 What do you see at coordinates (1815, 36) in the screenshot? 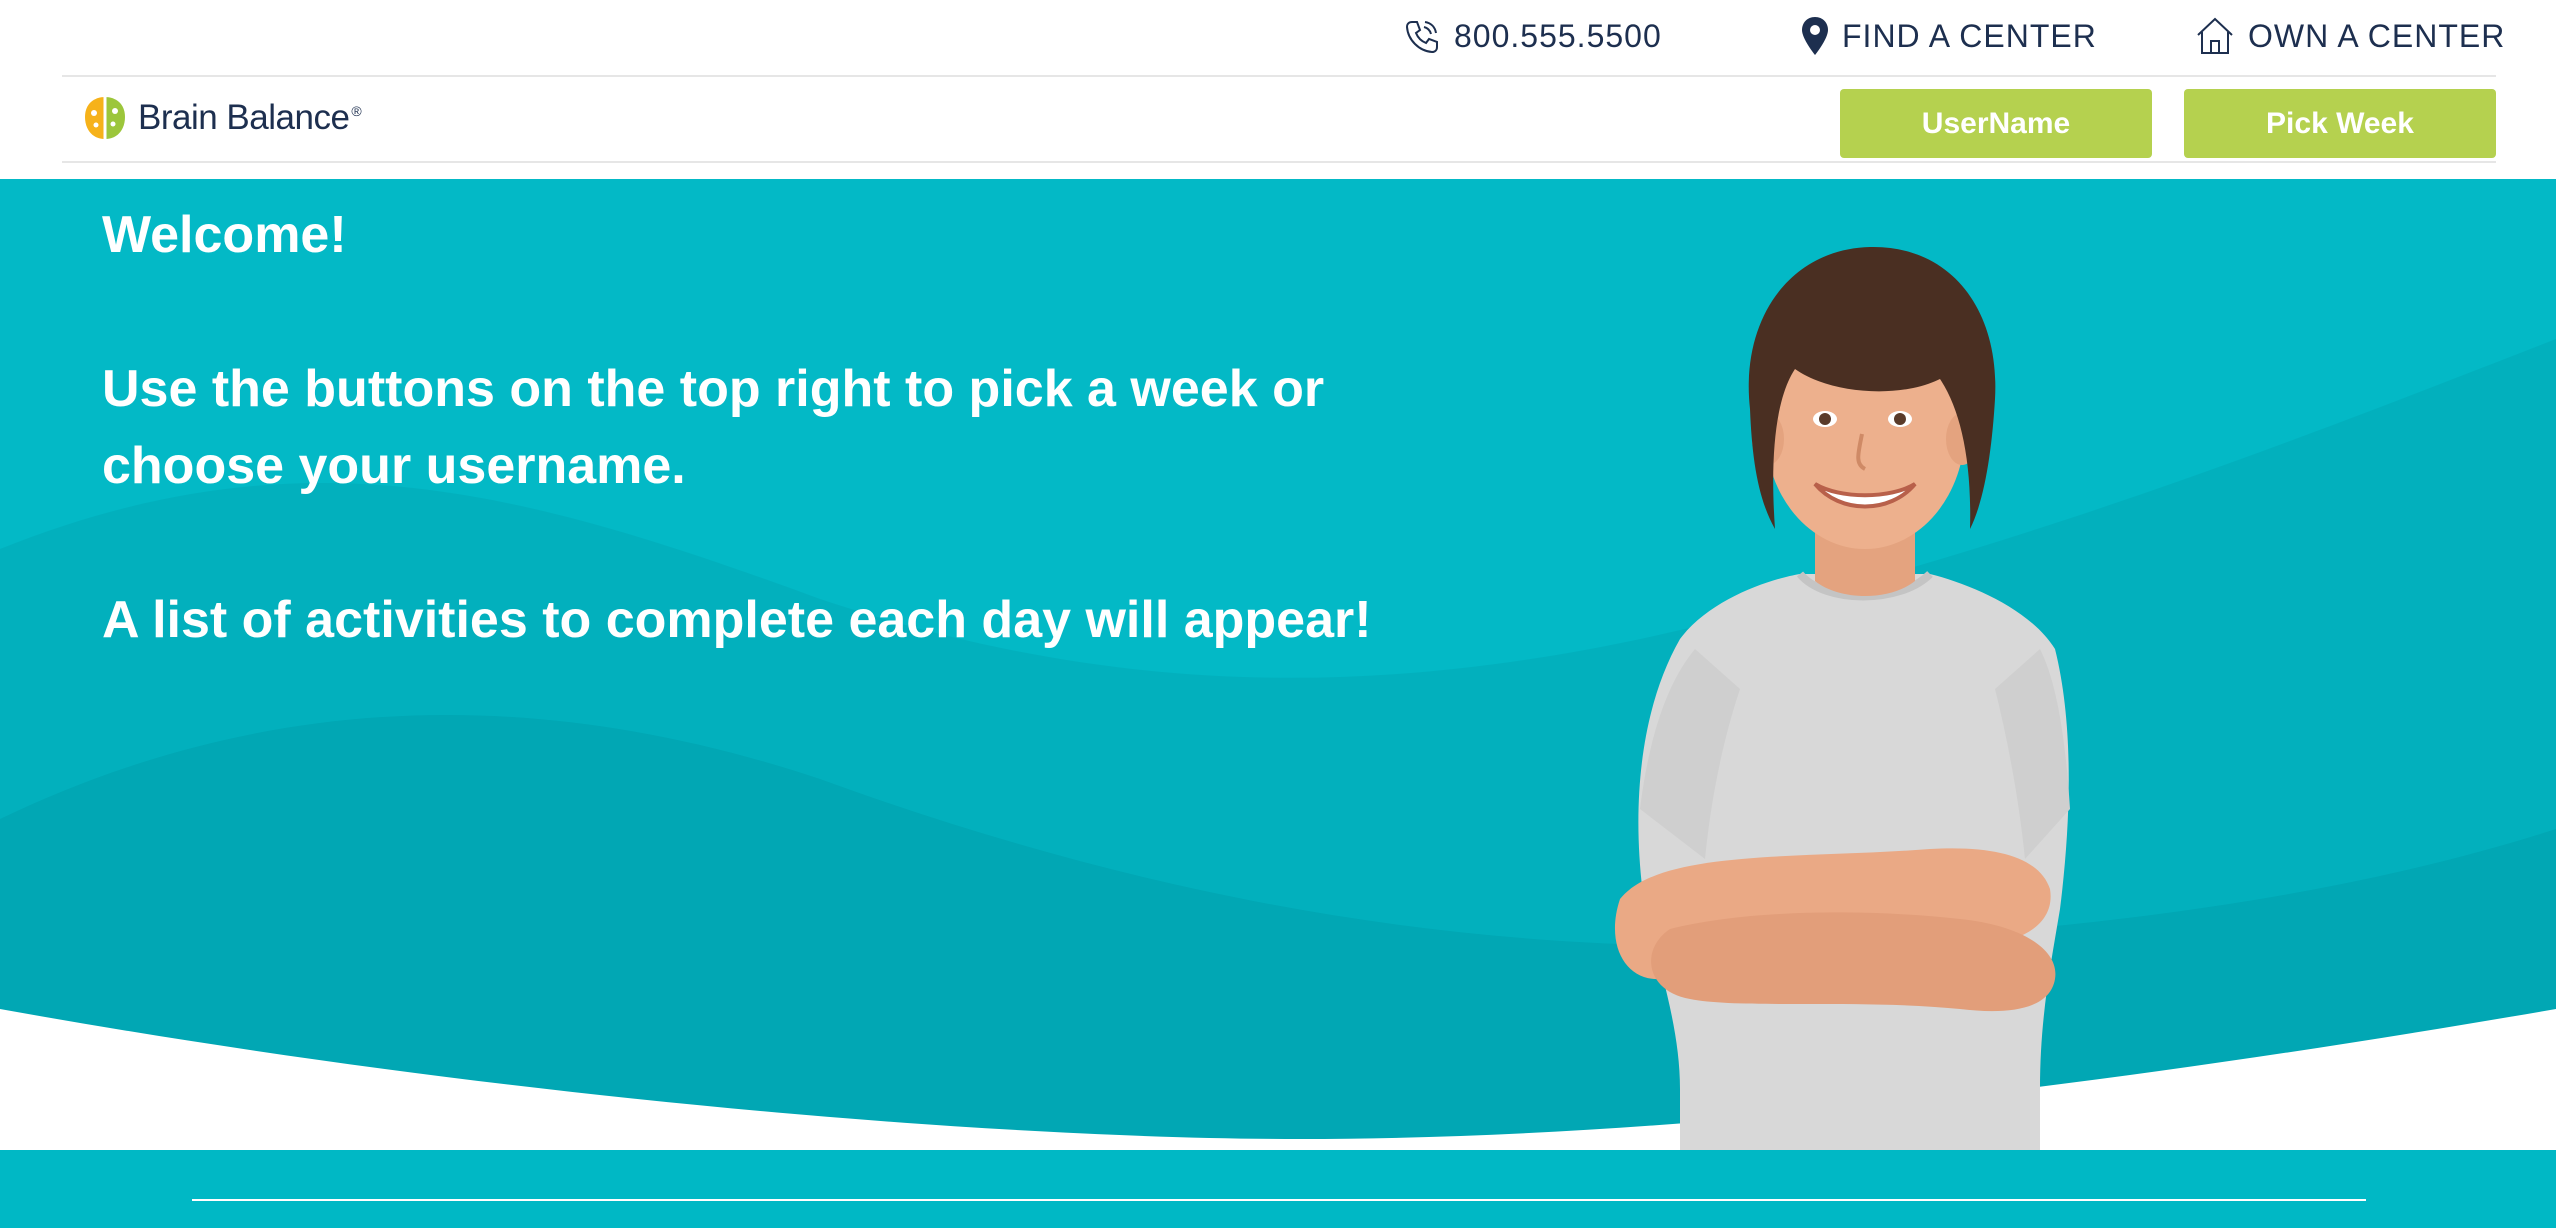
I see `map-pin-icon` at bounding box center [1815, 36].